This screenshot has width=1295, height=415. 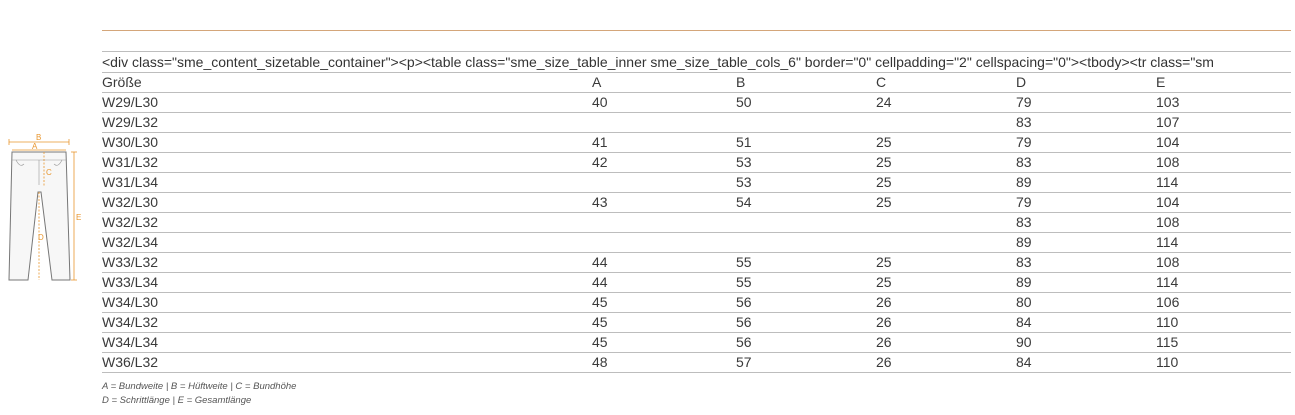 What do you see at coordinates (347, 242) in the screenshot?
I see `cell-size: W32/L34` at bounding box center [347, 242].